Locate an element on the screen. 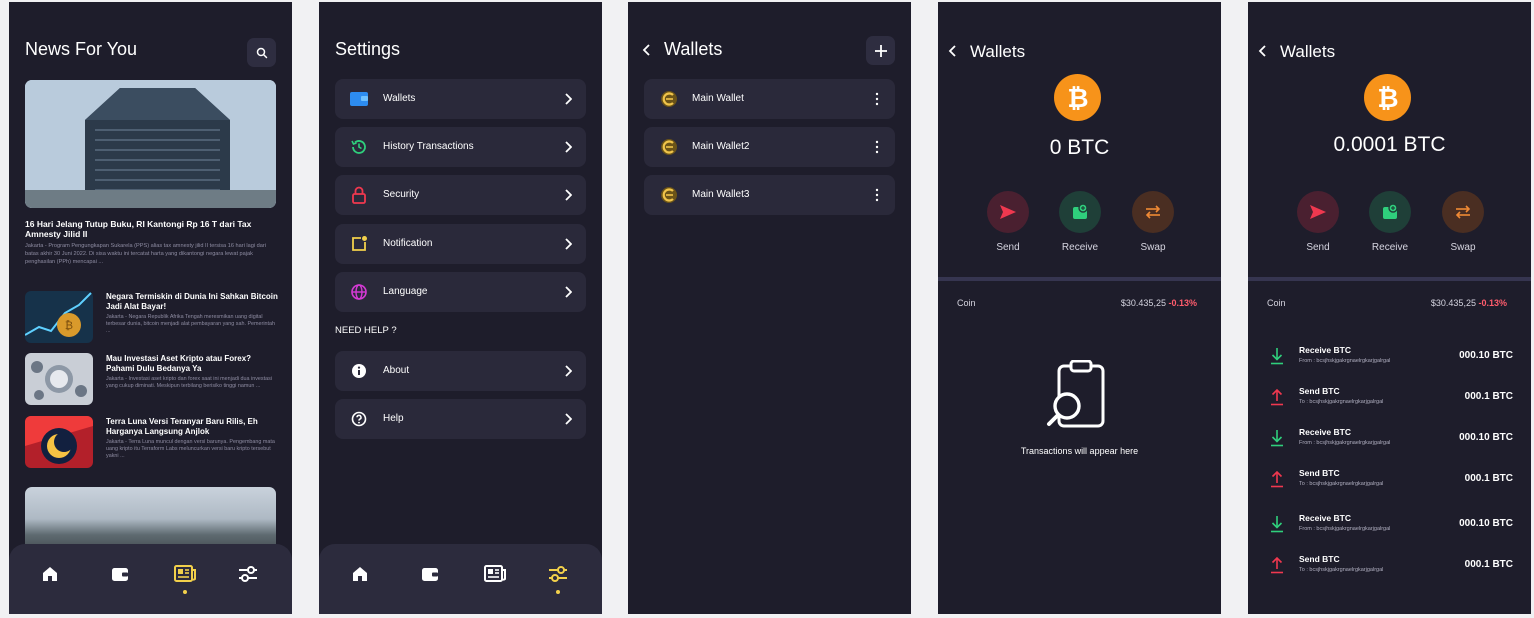 The height and width of the screenshot is (618, 1534). action-label: Swap is located at coordinates (1463, 247).